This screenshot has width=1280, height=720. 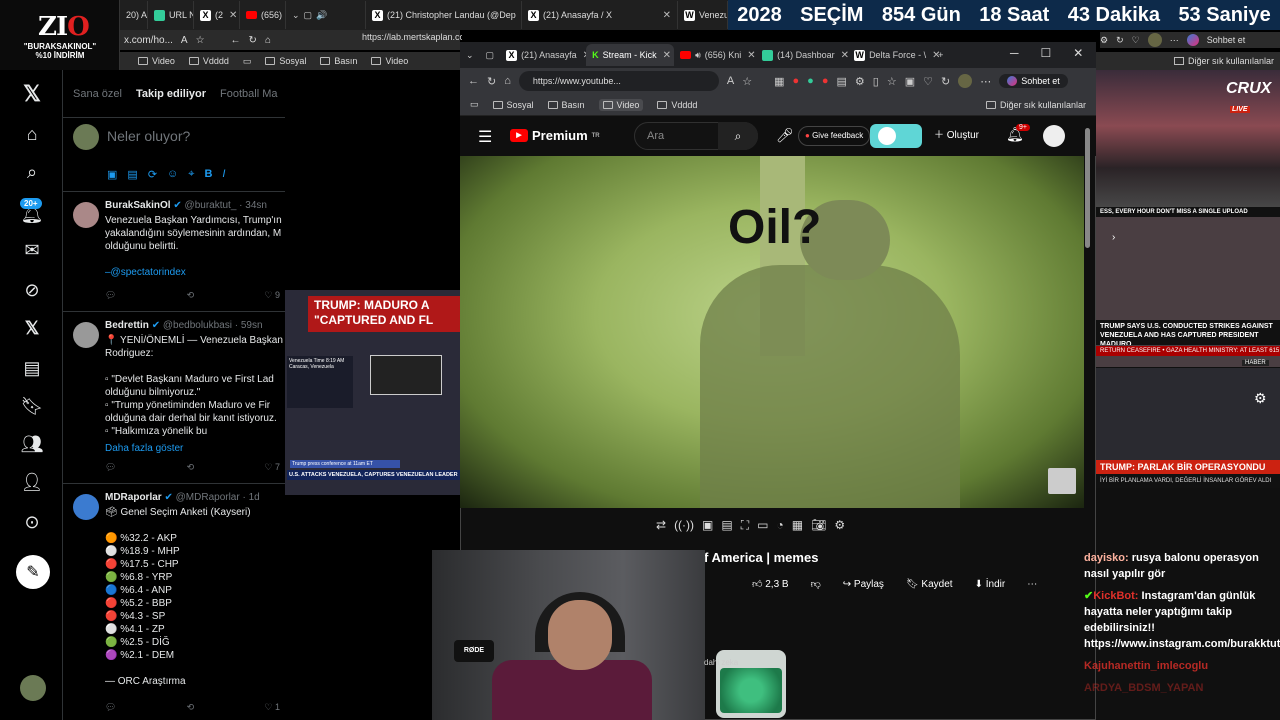 What do you see at coordinates (892, 81) in the screenshot?
I see `favorites-icon: ☆` at bounding box center [892, 81].